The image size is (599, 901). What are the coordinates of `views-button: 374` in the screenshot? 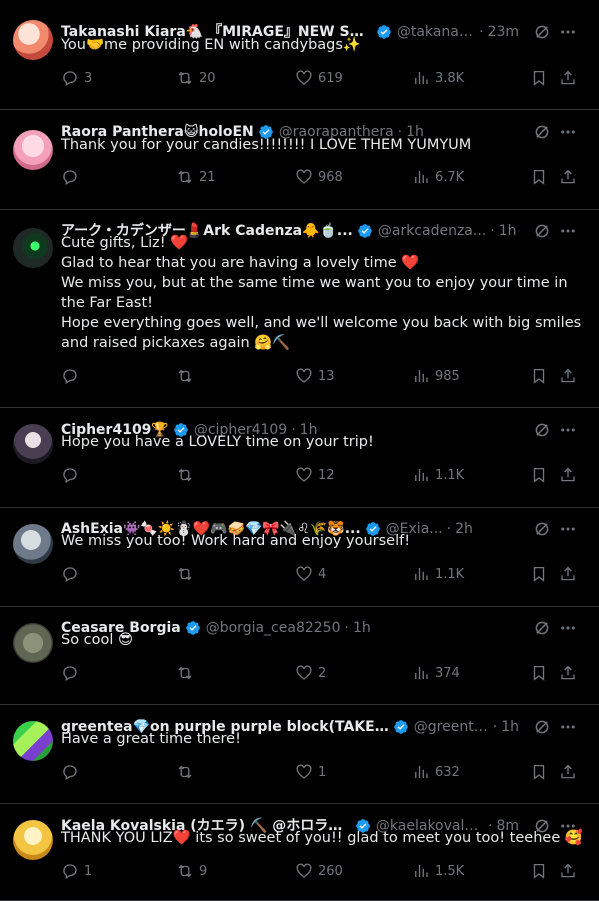 It's located at (436, 673).